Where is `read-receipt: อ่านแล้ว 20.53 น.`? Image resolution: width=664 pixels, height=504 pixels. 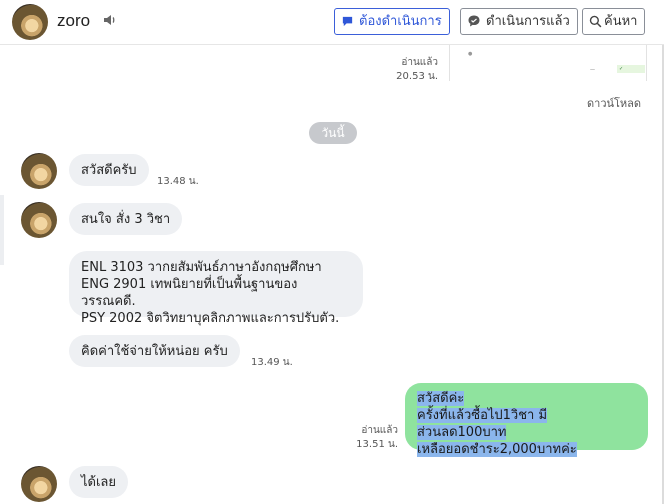
read-receipt: อ่านแล้ว 20.53 น. is located at coordinates (409, 70).